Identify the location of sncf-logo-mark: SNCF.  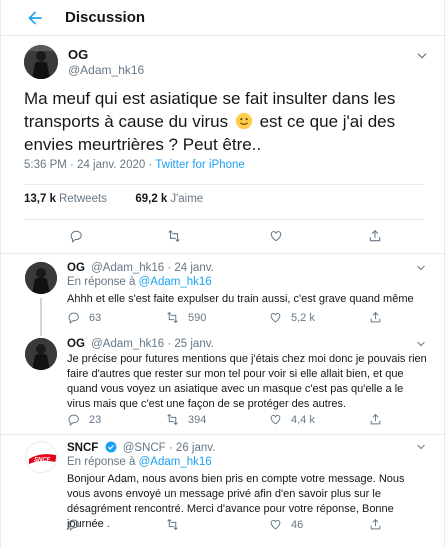
(41, 457).